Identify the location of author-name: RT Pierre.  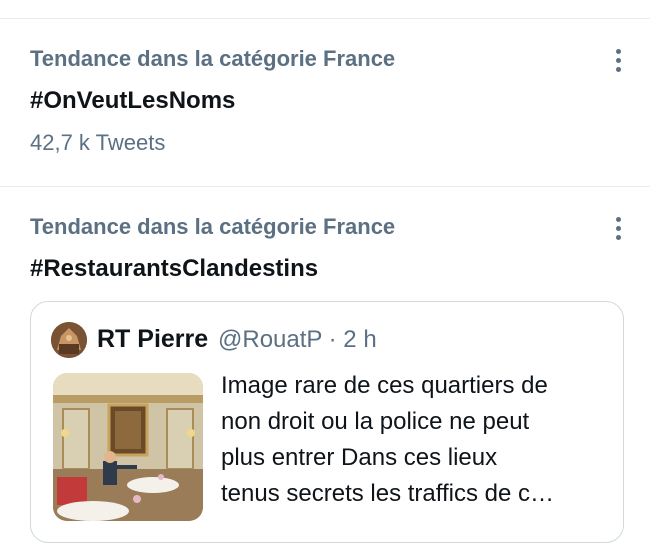
(152, 339).